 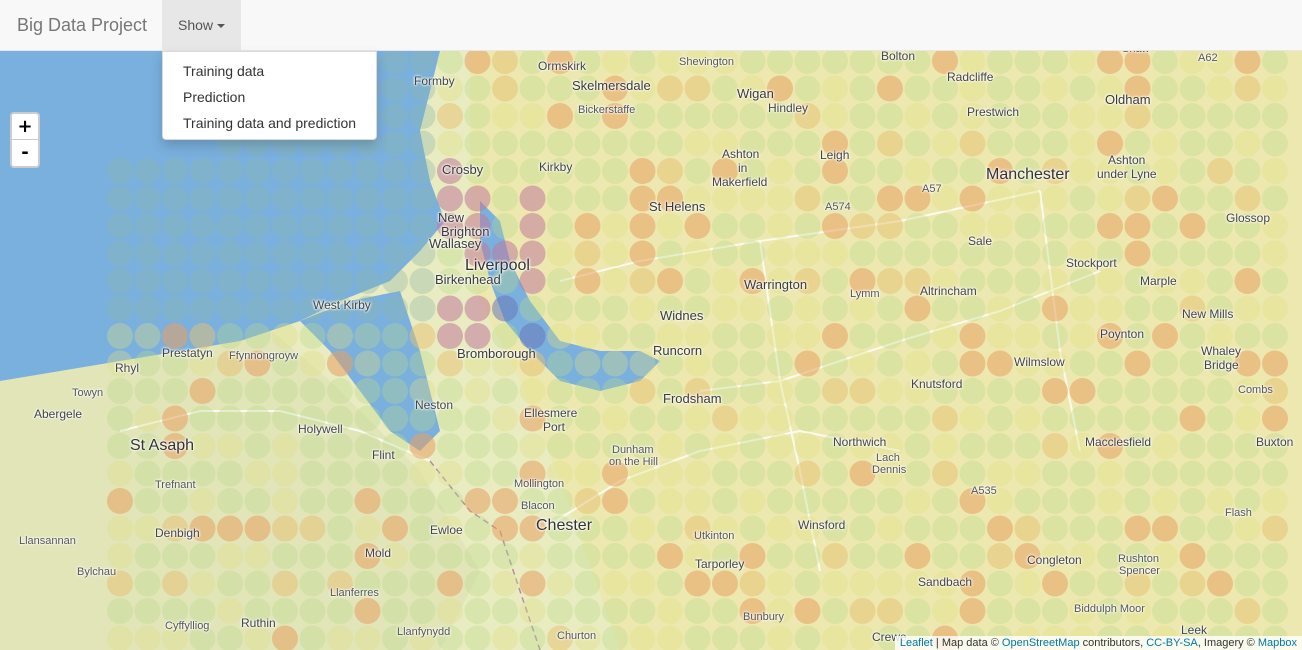 What do you see at coordinates (539, 484) in the screenshot?
I see `place-label: Mollington` at bounding box center [539, 484].